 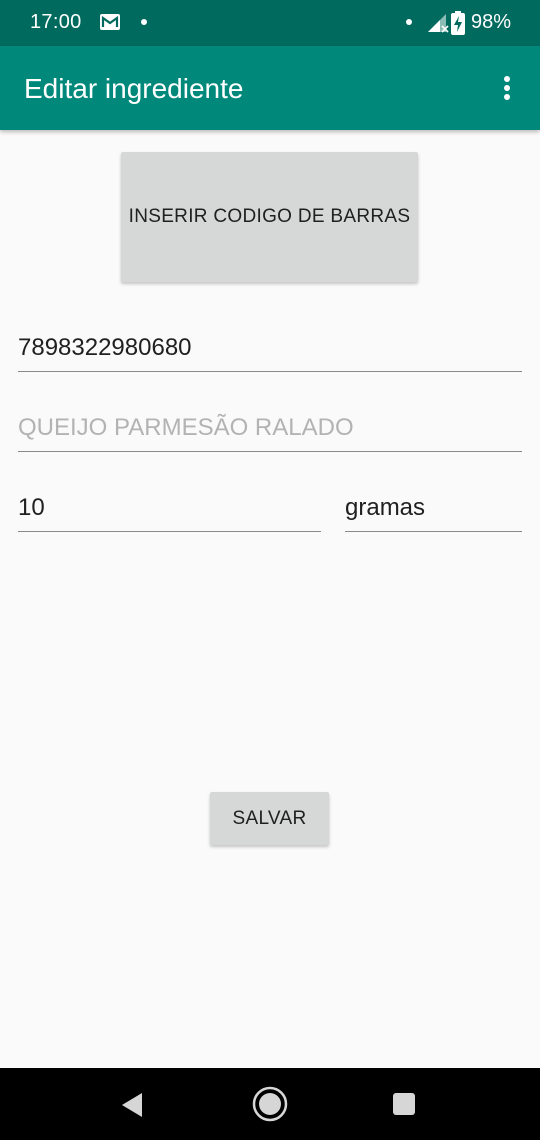 What do you see at coordinates (269, 818) in the screenshot?
I see `save-button: SALVAR` at bounding box center [269, 818].